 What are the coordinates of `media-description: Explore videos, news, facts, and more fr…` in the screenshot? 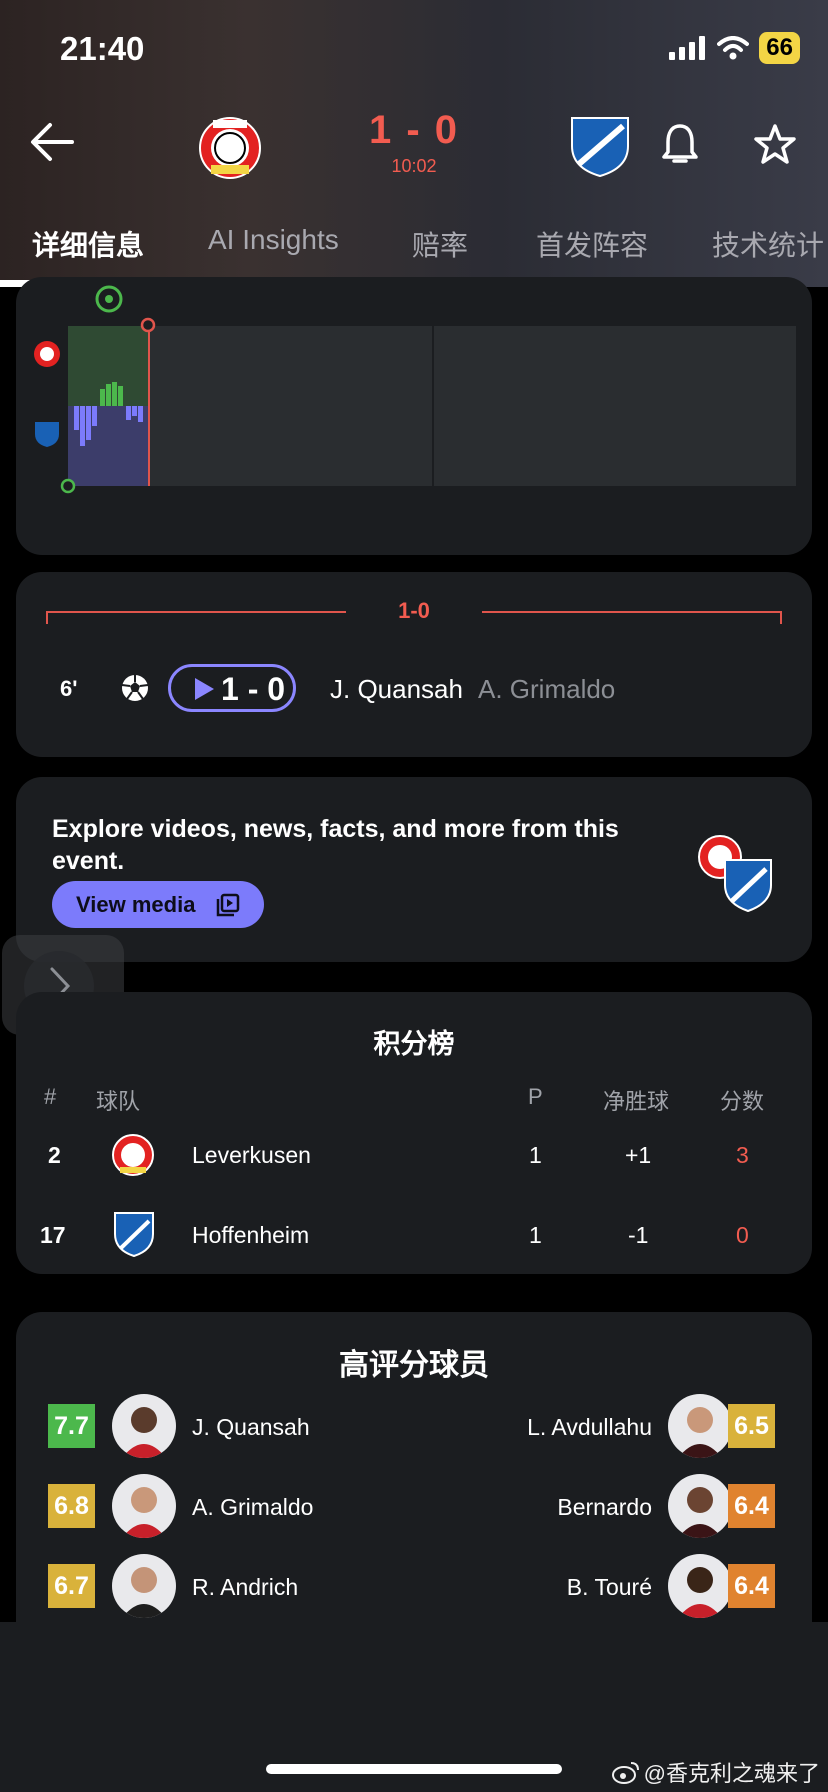 It's located at (335, 845).